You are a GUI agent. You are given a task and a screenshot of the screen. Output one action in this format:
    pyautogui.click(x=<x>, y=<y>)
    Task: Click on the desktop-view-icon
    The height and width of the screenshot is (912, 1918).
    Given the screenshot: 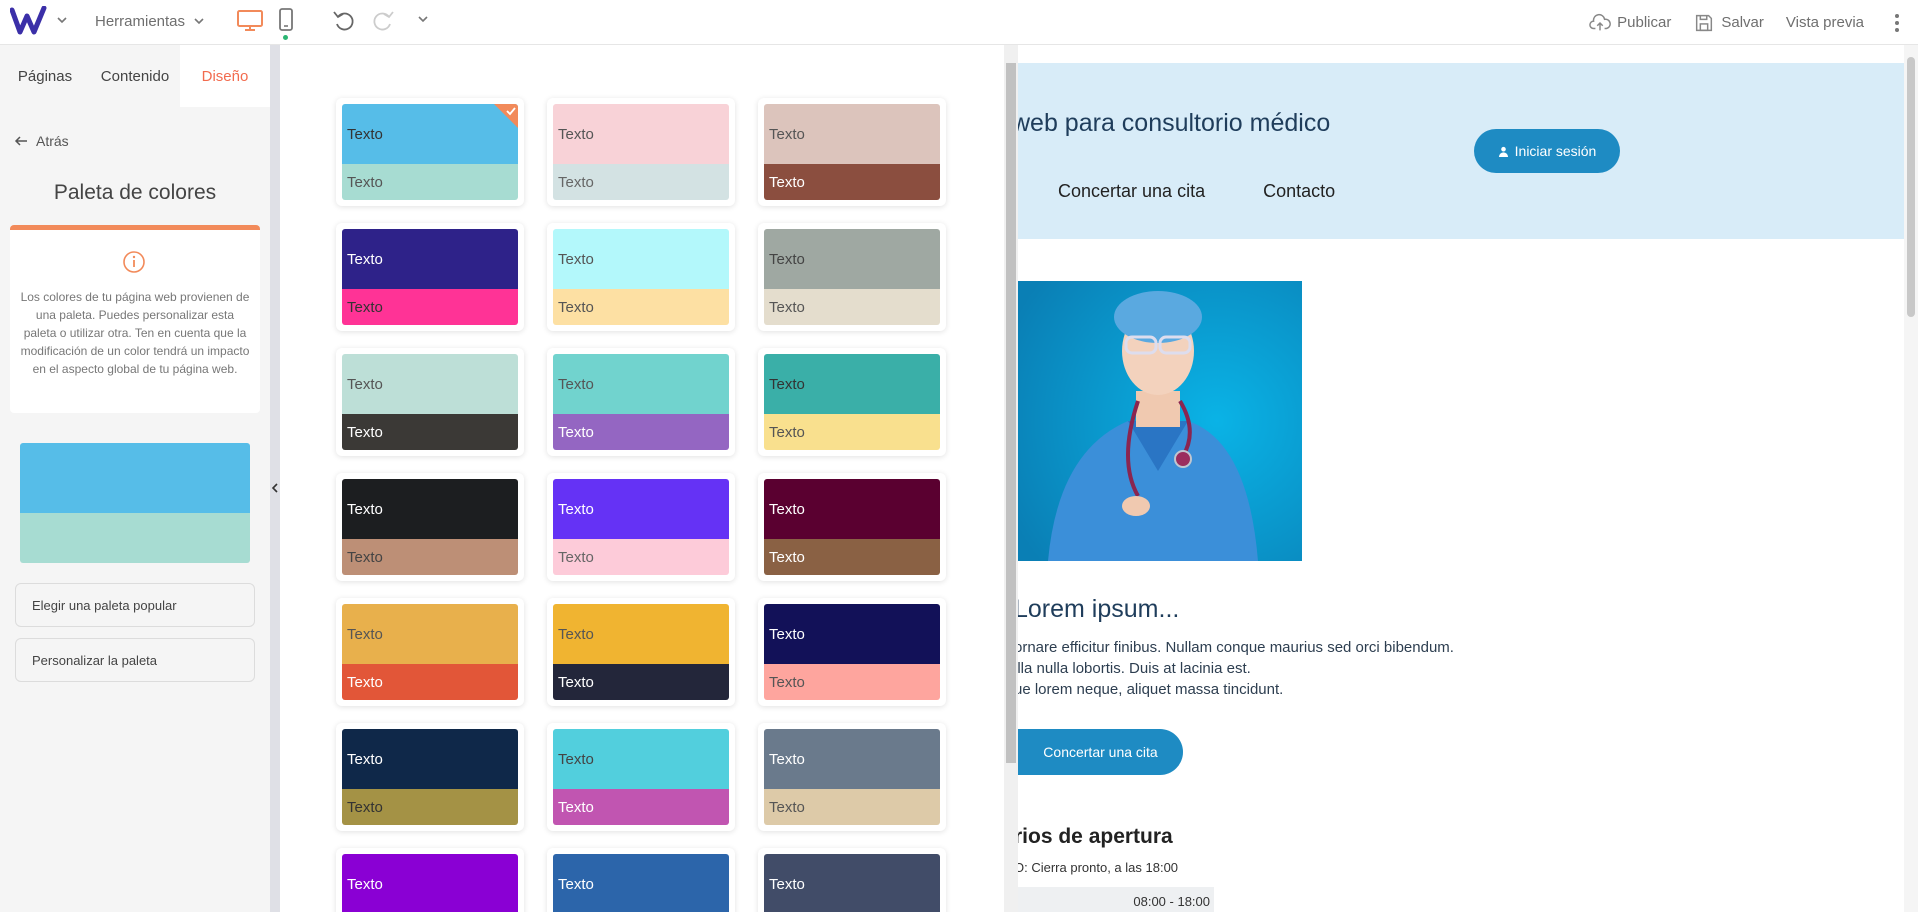 What is the action you would take?
    pyautogui.click(x=250, y=20)
    